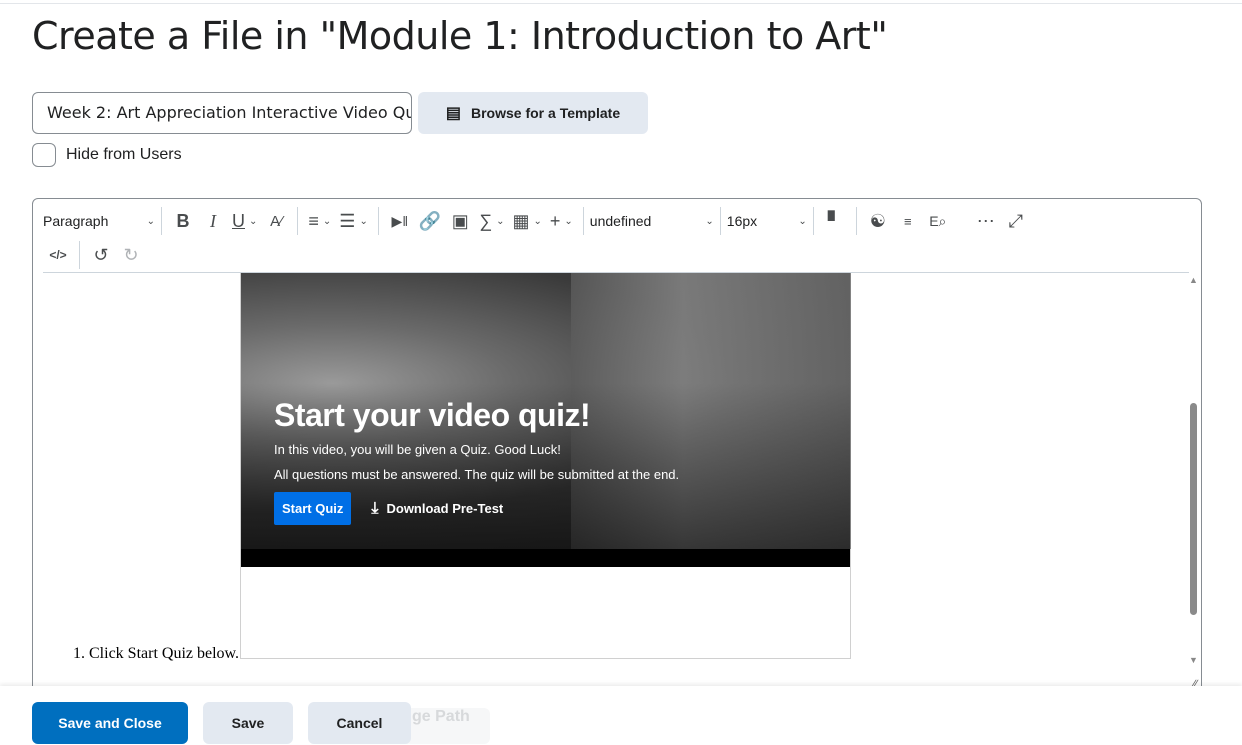 This screenshot has width=1242, height=745. Describe the element at coordinates (313, 508) in the screenshot. I see `start-quiz-button: Start Quiz` at that location.